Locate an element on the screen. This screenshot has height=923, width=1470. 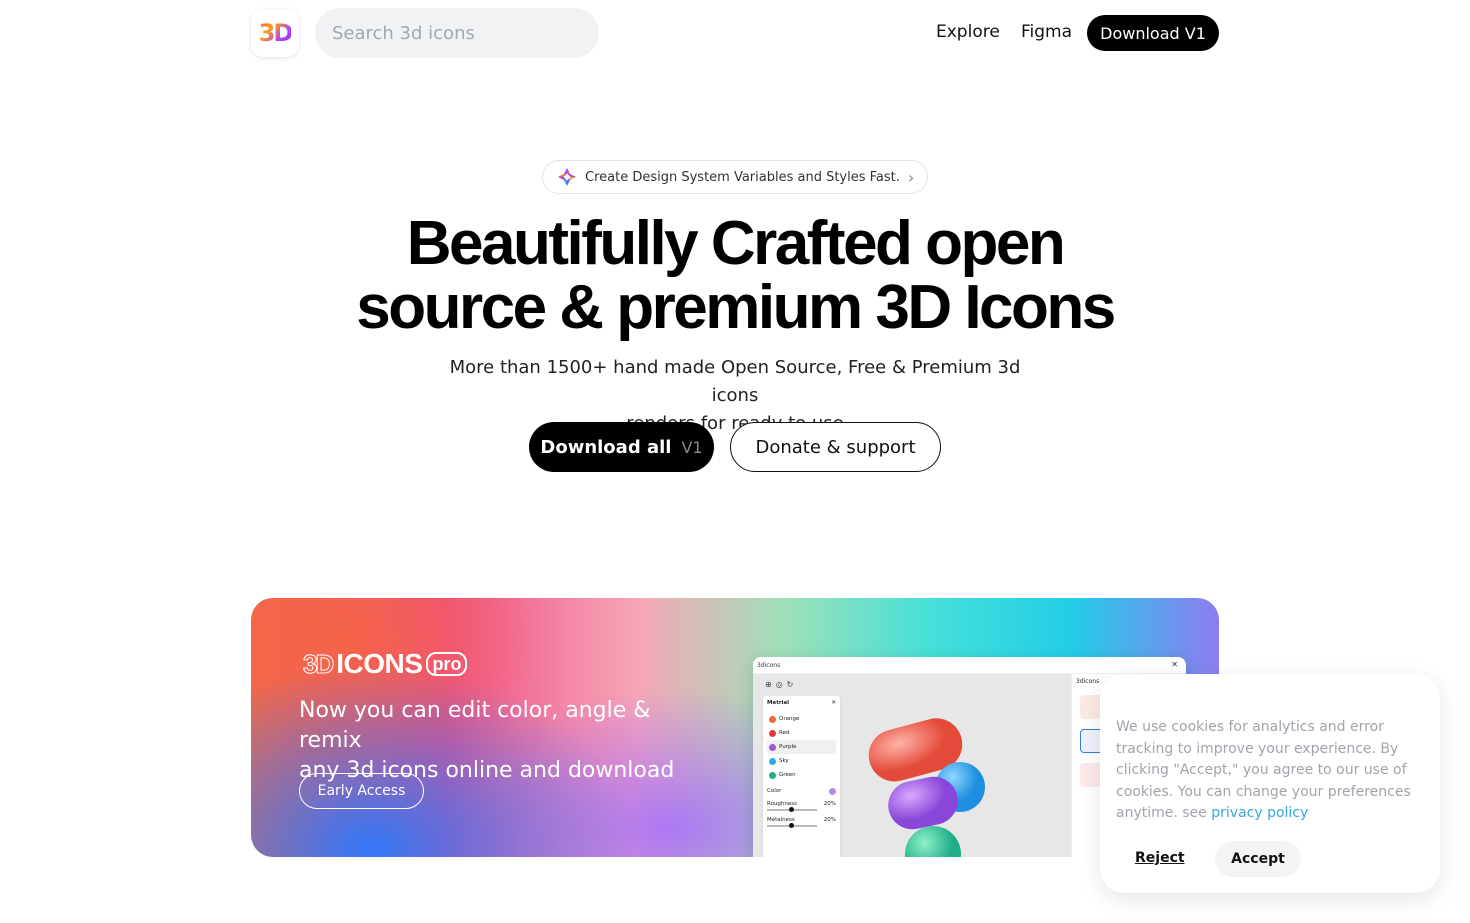
download-version-label: V1 is located at coordinates (692, 447).